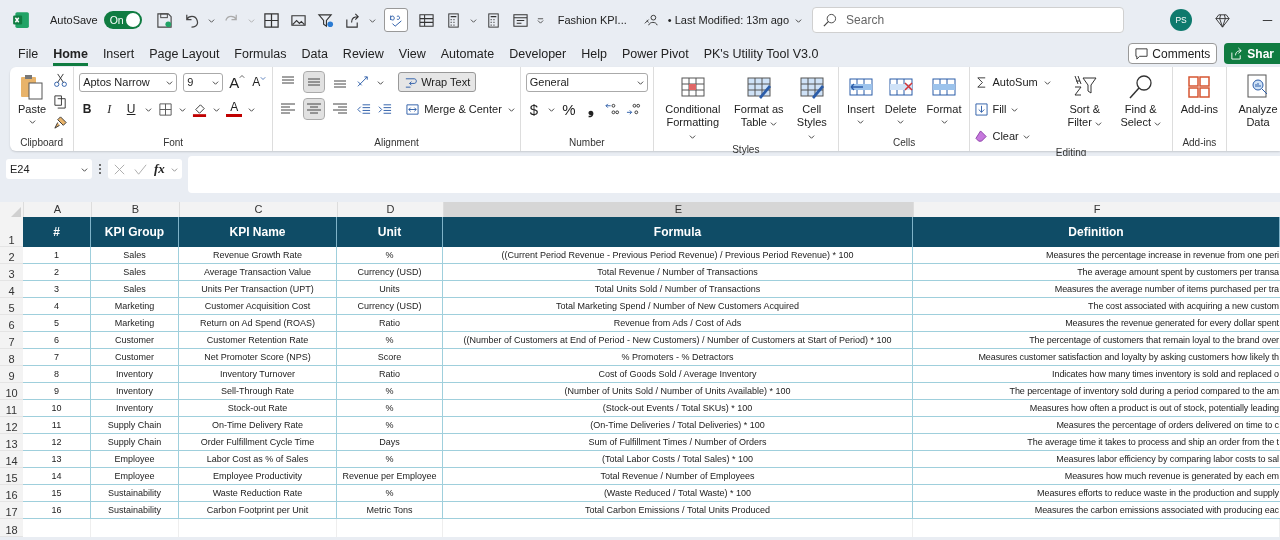 This screenshot has height=540, width=1280. Describe the element at coordinates (904, 143) in the screenshot. I see `group-label: Cells` at that location.